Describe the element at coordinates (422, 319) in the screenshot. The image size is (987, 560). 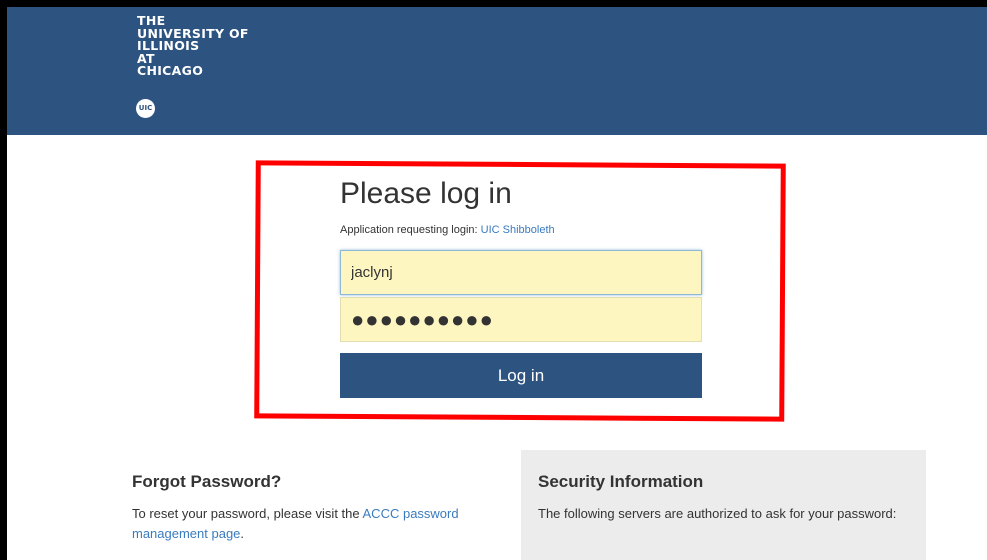
I see `password-mask: ●●●●●●●●●●` at that location.